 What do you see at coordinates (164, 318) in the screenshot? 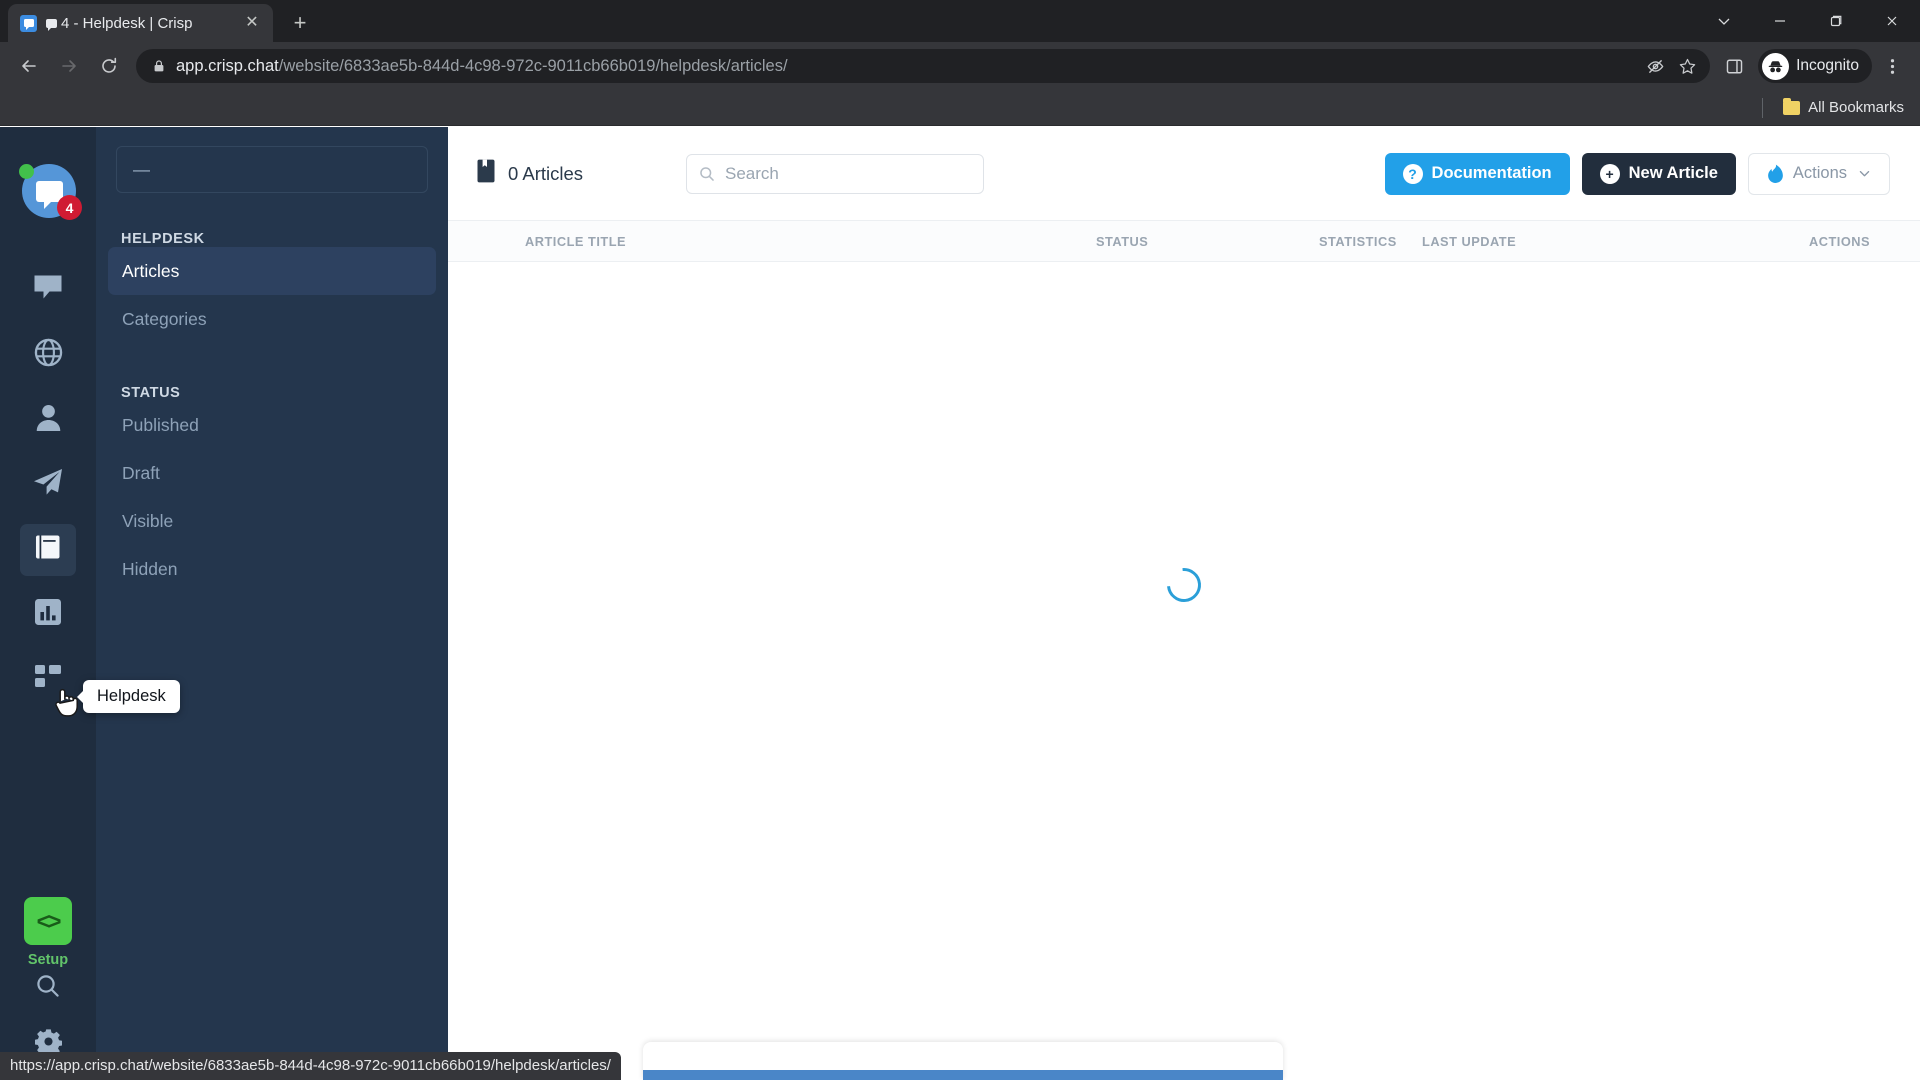
I see `sidebar-item-label: Categories` at bounding box center [164, 318].